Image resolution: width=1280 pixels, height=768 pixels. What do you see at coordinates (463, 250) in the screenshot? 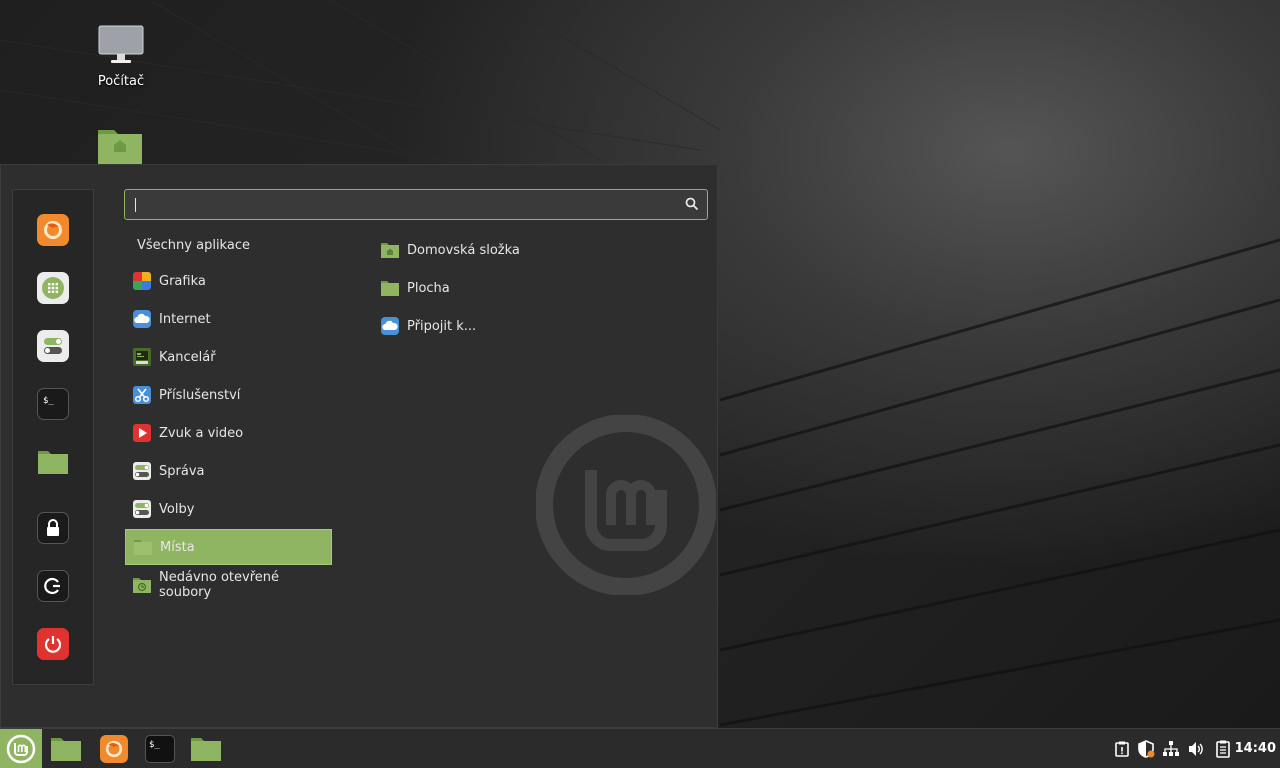
I see `place-label: Domovská složka` at bounding box center [463, 250].